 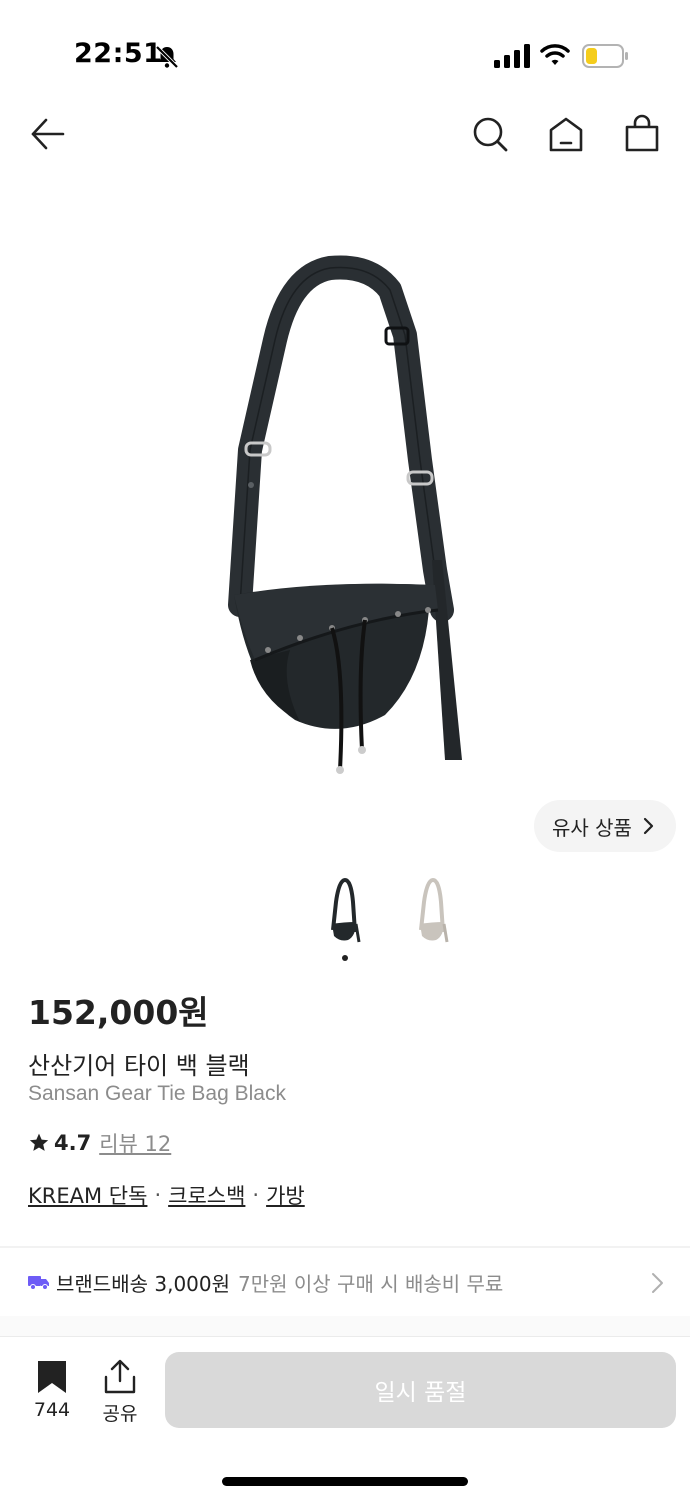 What do you see at coordinates (345, 50) in the screenshot?
I see `status-bar: 22:51` at bounding box center [345, 50].